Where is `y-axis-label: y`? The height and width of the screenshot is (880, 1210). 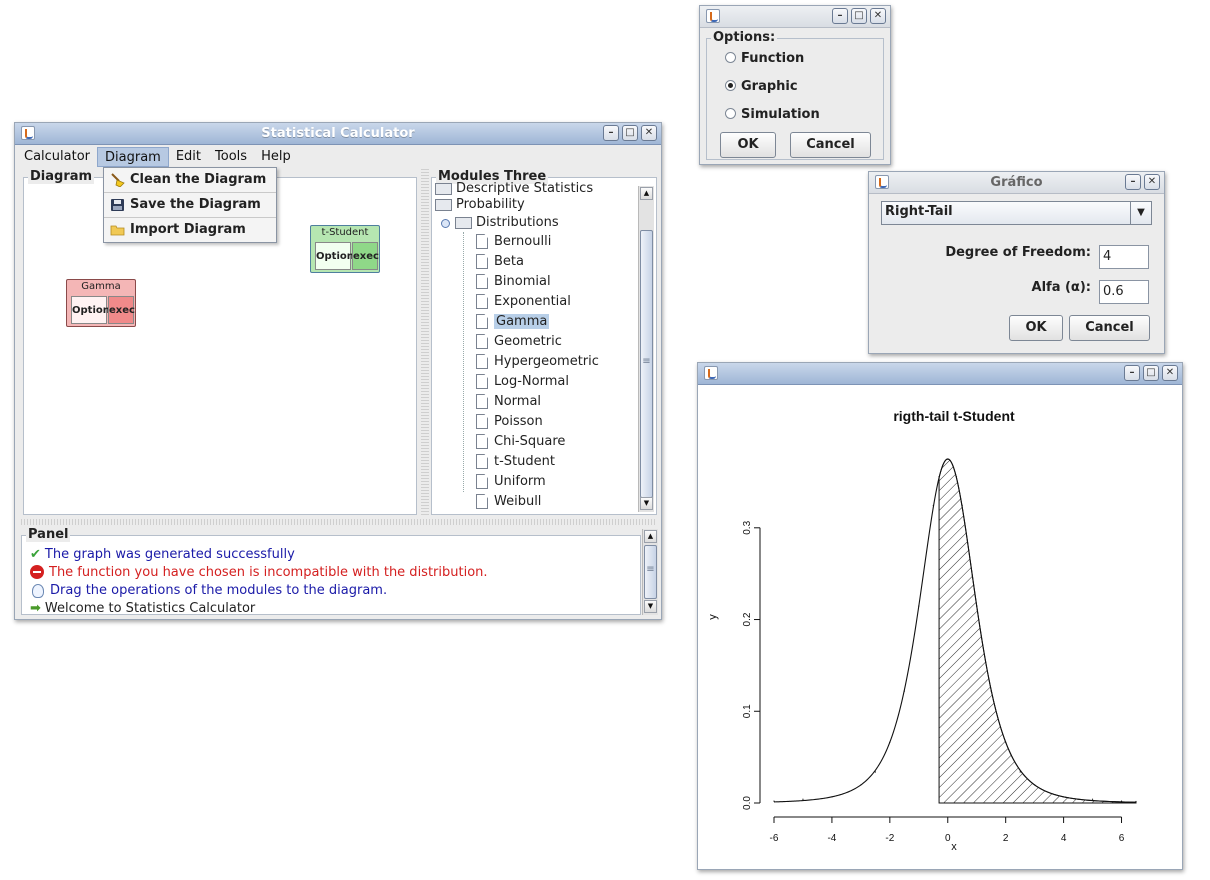 y-axis-label: y is located at coordinates (713, 617).